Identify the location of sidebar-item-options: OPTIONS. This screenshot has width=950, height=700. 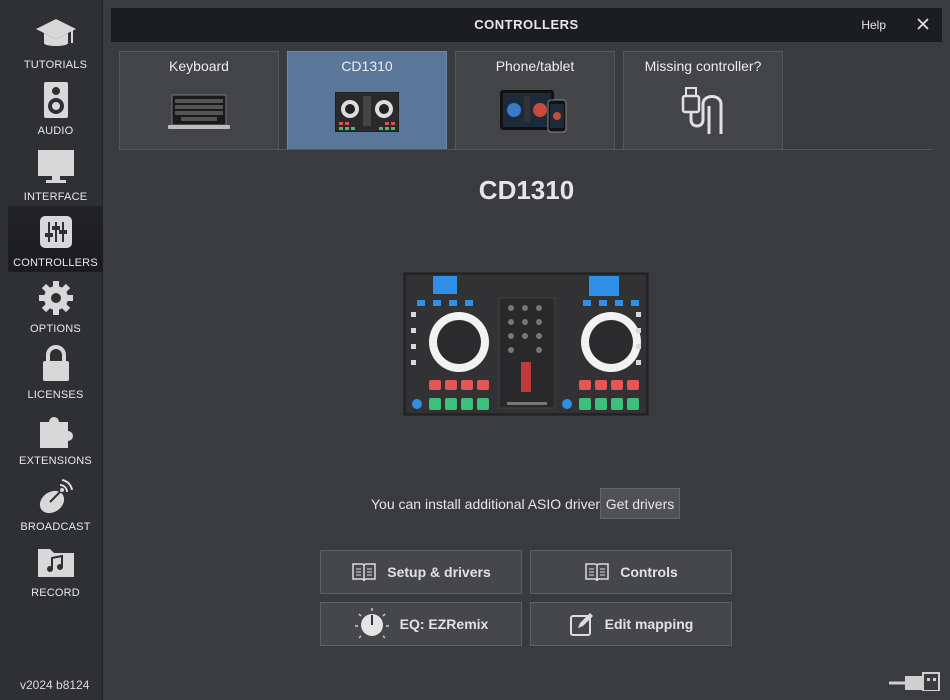
(55, 305).